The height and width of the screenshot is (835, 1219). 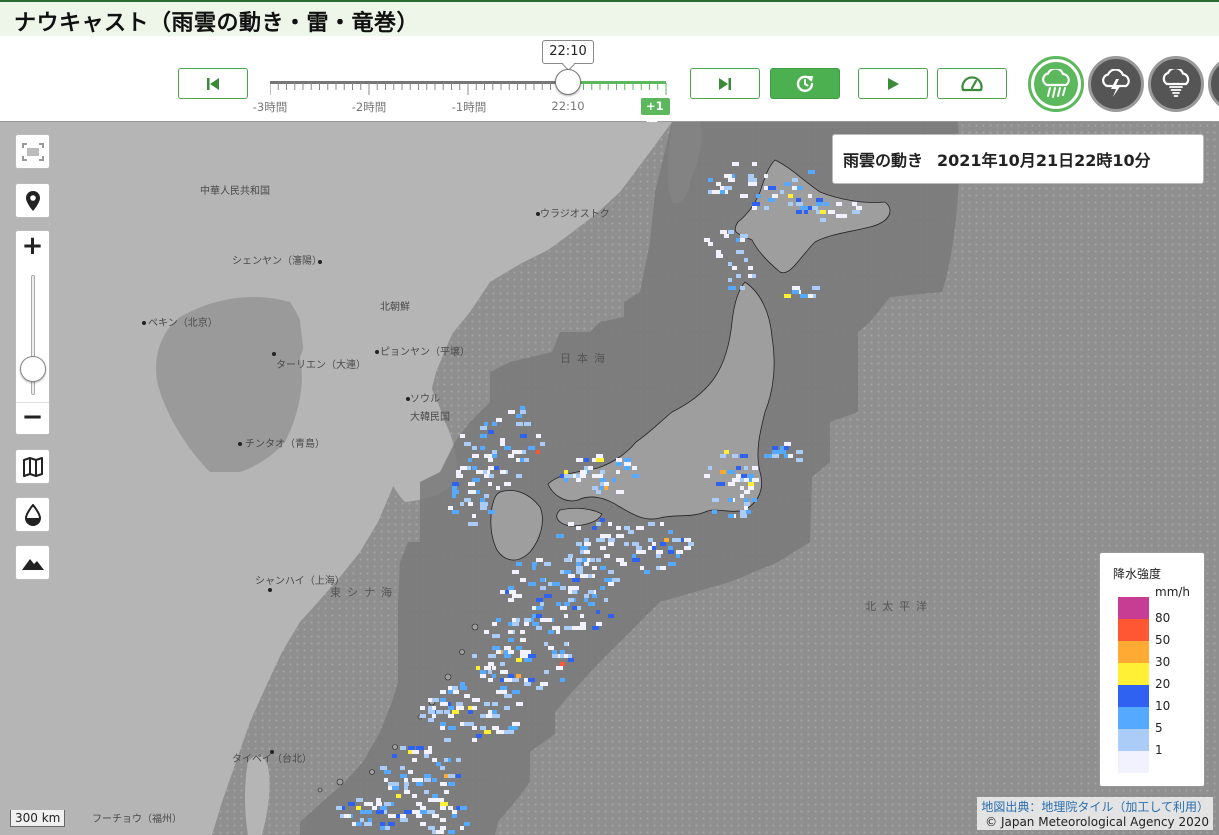 What do you see at coordinates (32, 418) in the screenshot?
I see `zoom-out-button: −` at bounding box center [32, 418].